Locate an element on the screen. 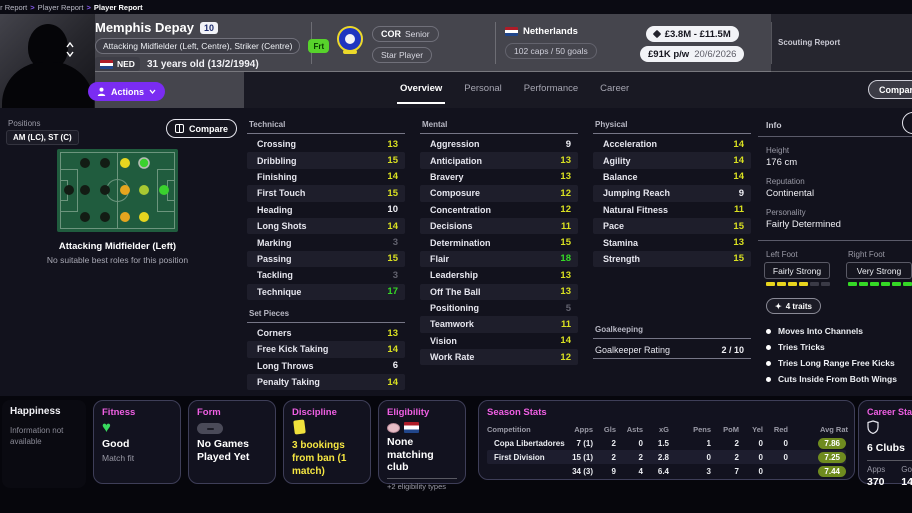 Image resolution: width=912 pixels, height=513 pixels. club-code: COR is located at coordinates (391, 34).